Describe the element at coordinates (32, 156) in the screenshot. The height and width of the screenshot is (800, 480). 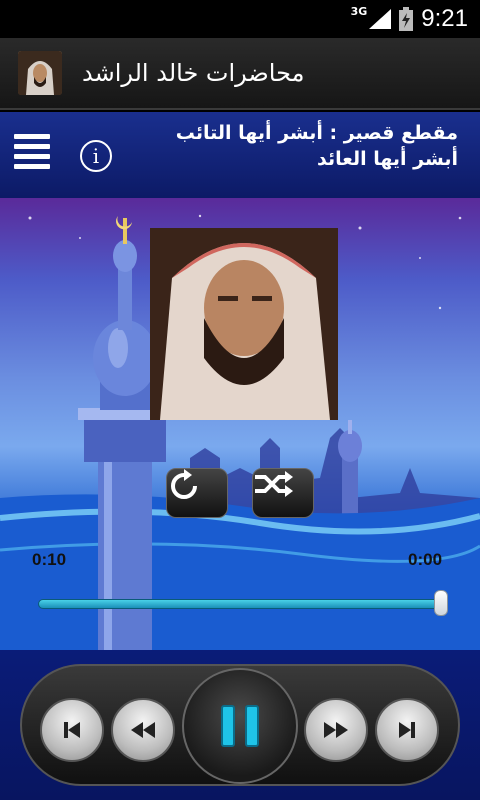
I see `menu-icon` at that location.